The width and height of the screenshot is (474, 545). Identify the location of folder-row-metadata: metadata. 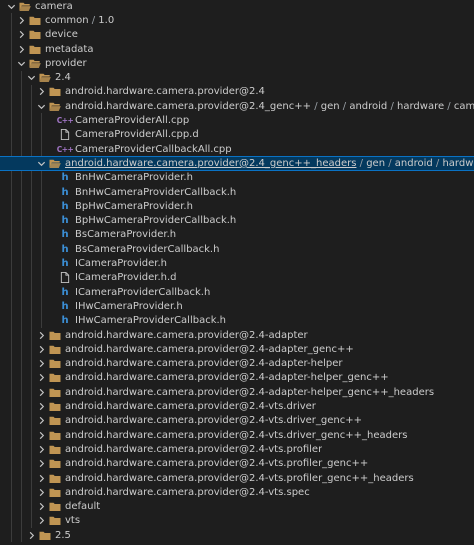
(237, 49).